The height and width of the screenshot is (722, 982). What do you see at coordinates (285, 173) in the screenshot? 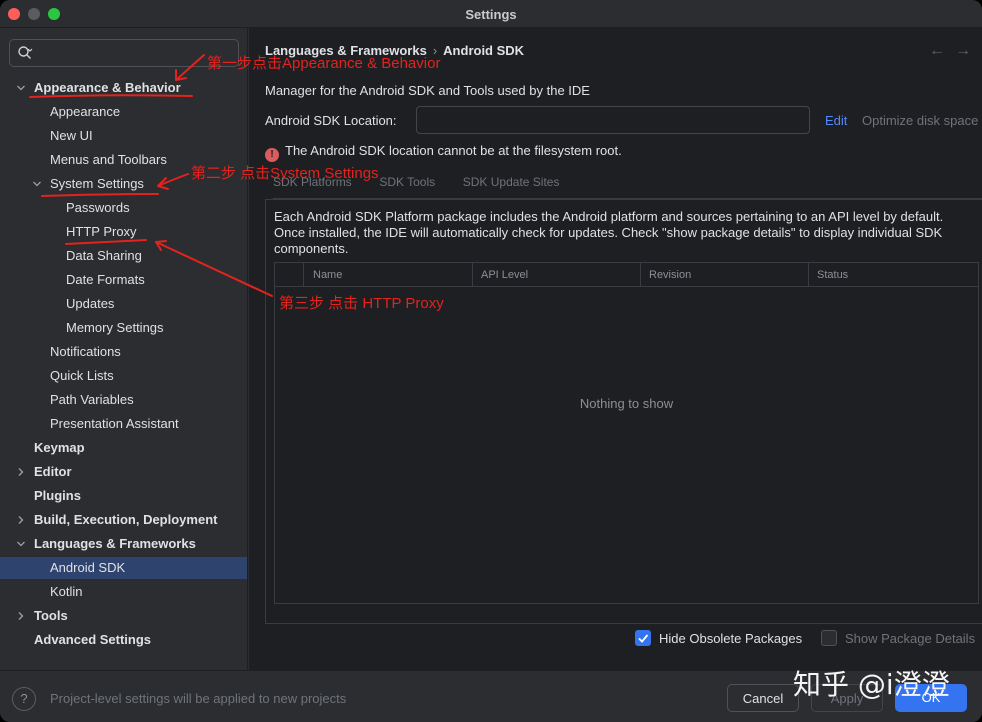
I see `annotation-step2: 第二步 点击System Settings` at bounding box center [285, 173].